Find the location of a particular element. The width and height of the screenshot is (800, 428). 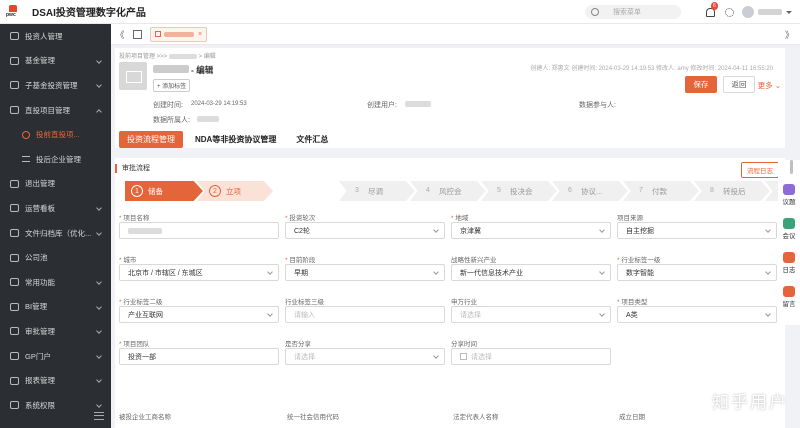

sidebar-item: 运营看板 is located at coordinates (55, 208).